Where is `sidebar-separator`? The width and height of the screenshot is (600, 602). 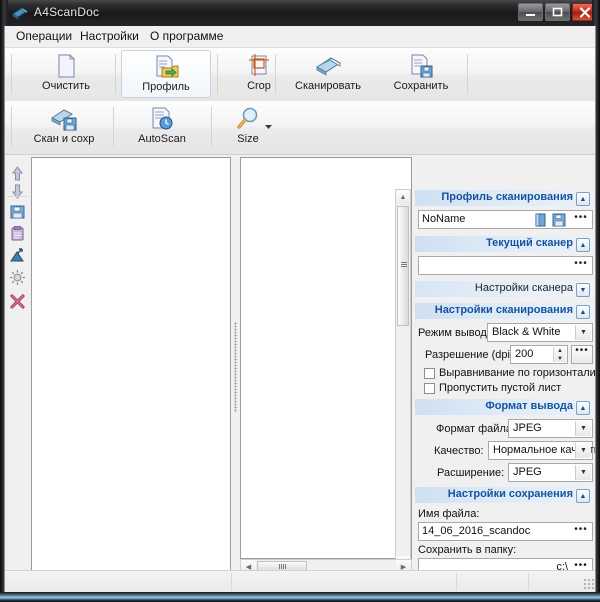
sidebar-separator is located at coordinates (17, 196).